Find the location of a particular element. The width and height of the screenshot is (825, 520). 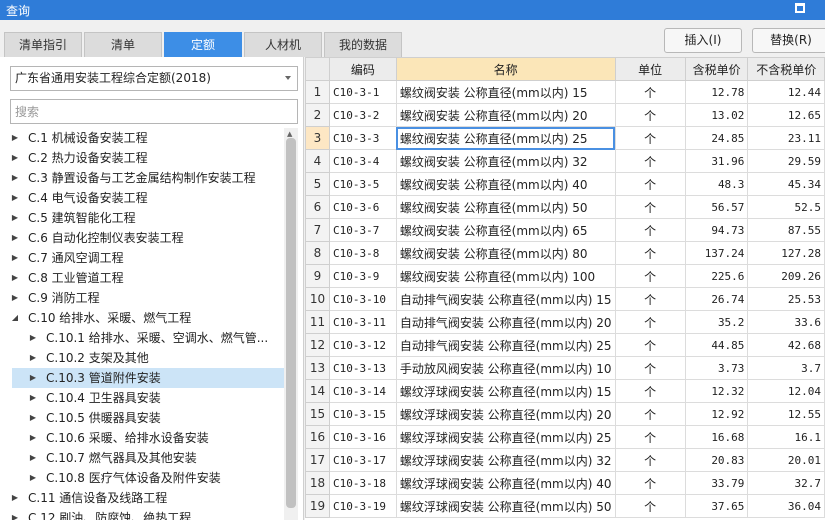

row-number: 2 is located at coordinates (317, 115).